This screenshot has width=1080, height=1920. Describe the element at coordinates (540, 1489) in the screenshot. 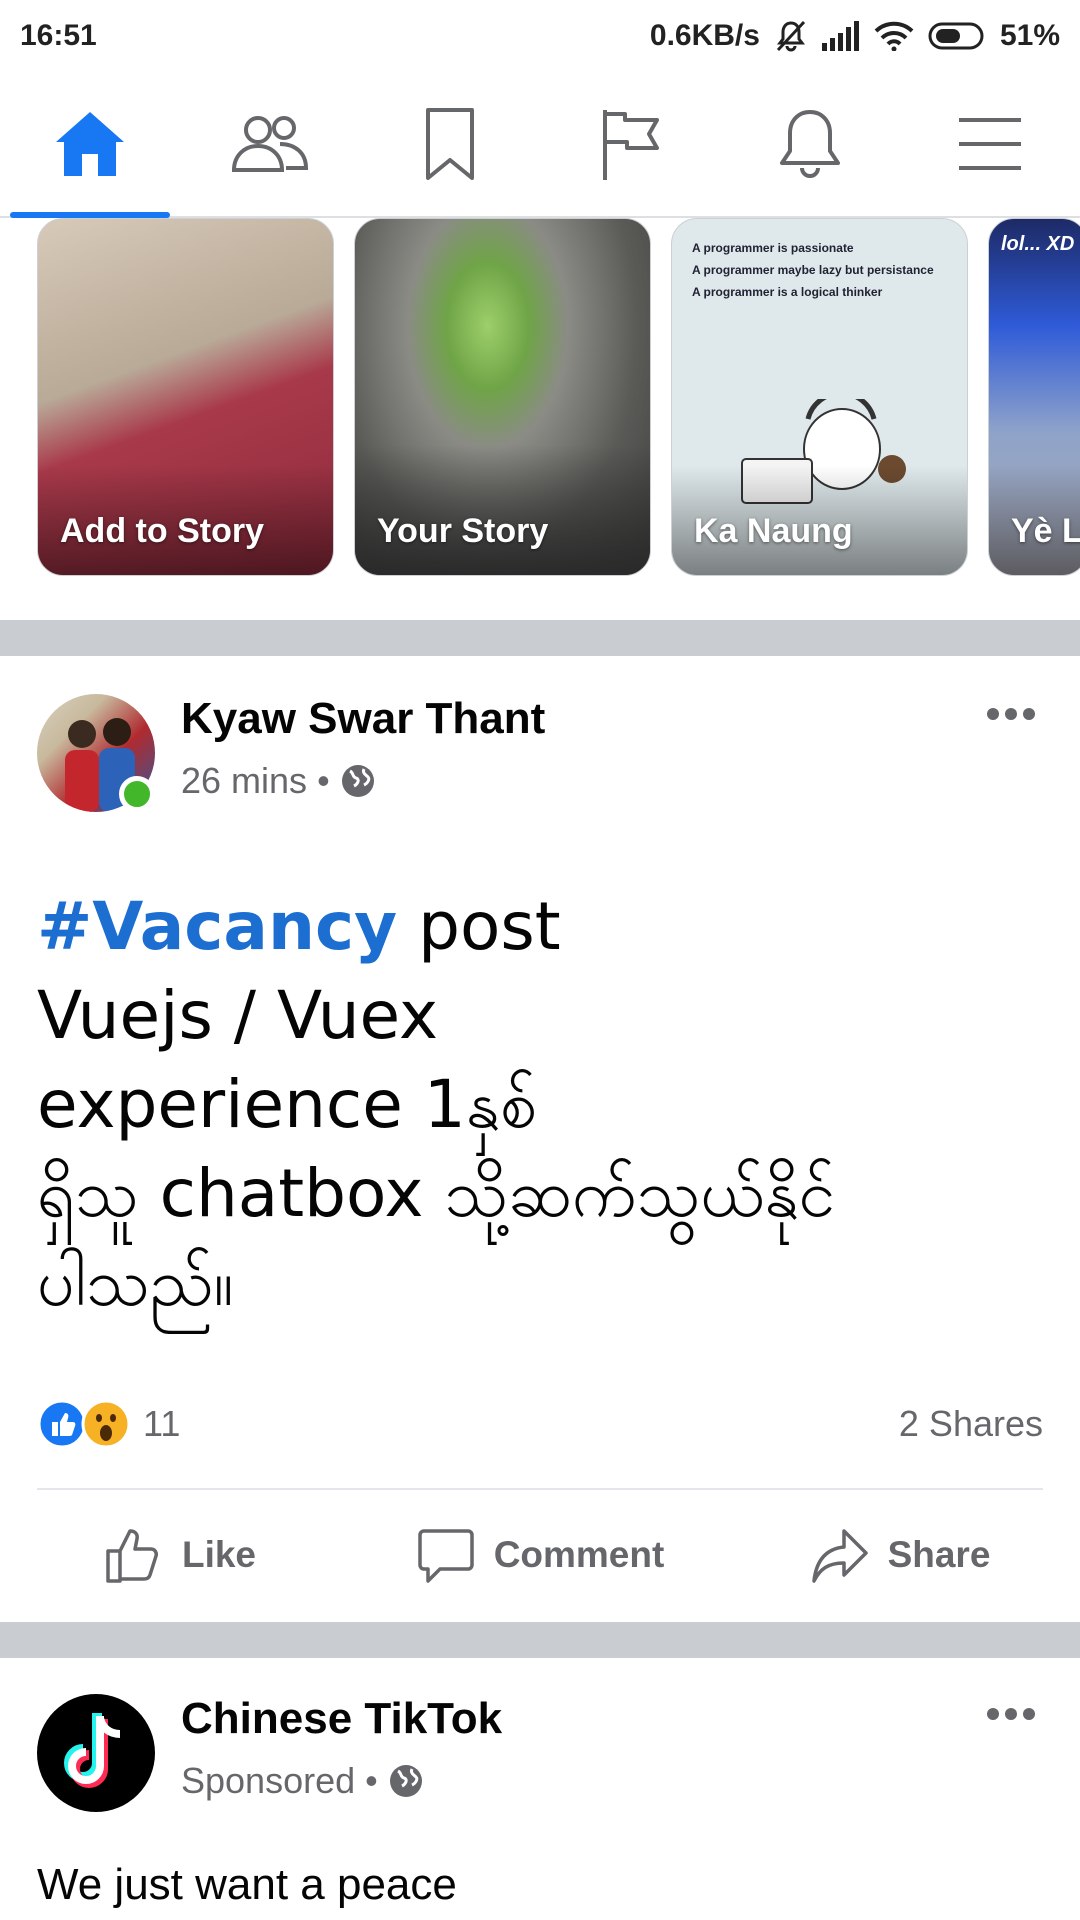

I see `actions-divider` at that location.